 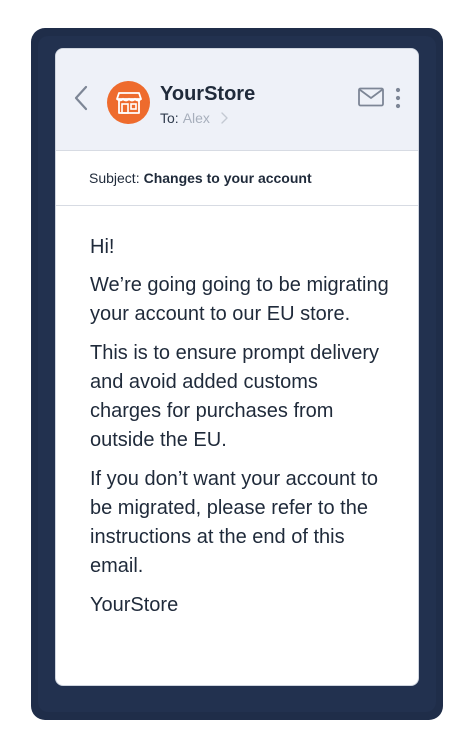 I want to click on recipient-name: Alex, so click(x=196, y=118).